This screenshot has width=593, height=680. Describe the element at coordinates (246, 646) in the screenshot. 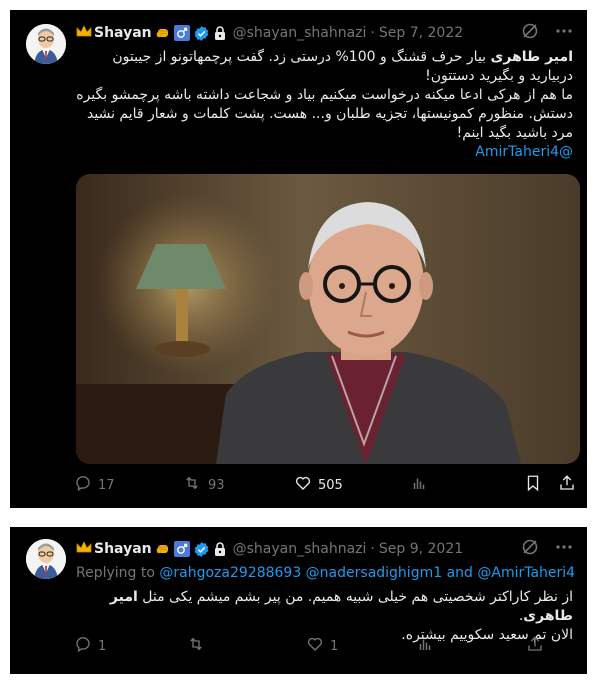

I see `retweet-button` at that location.